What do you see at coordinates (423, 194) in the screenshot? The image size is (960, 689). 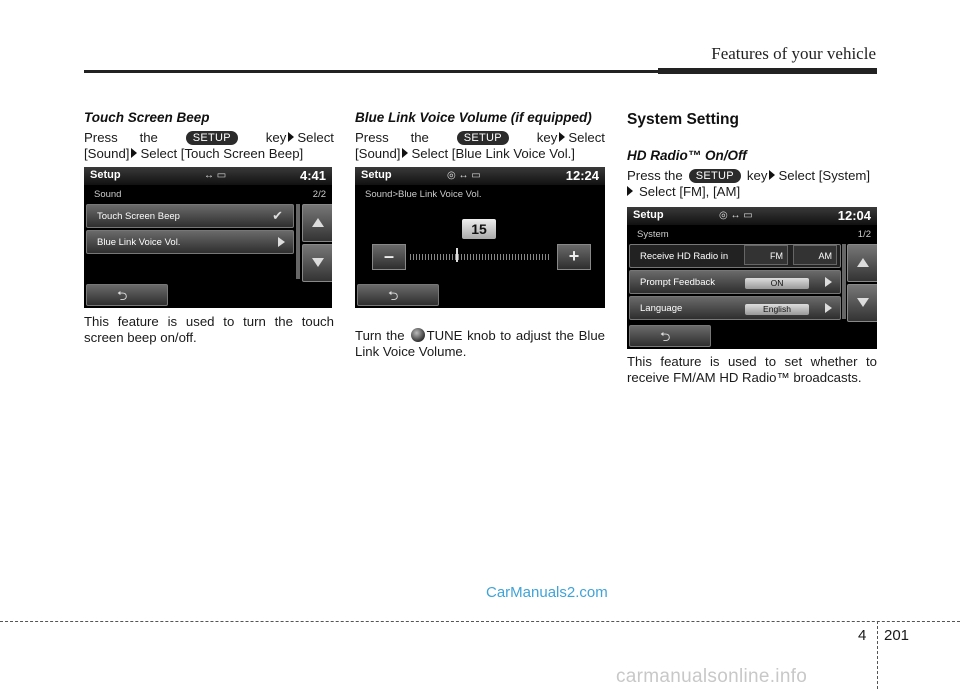 I see `screen-subtitle: Sound>Blue Link Voice Vol.` at bounding box center [423, 194].